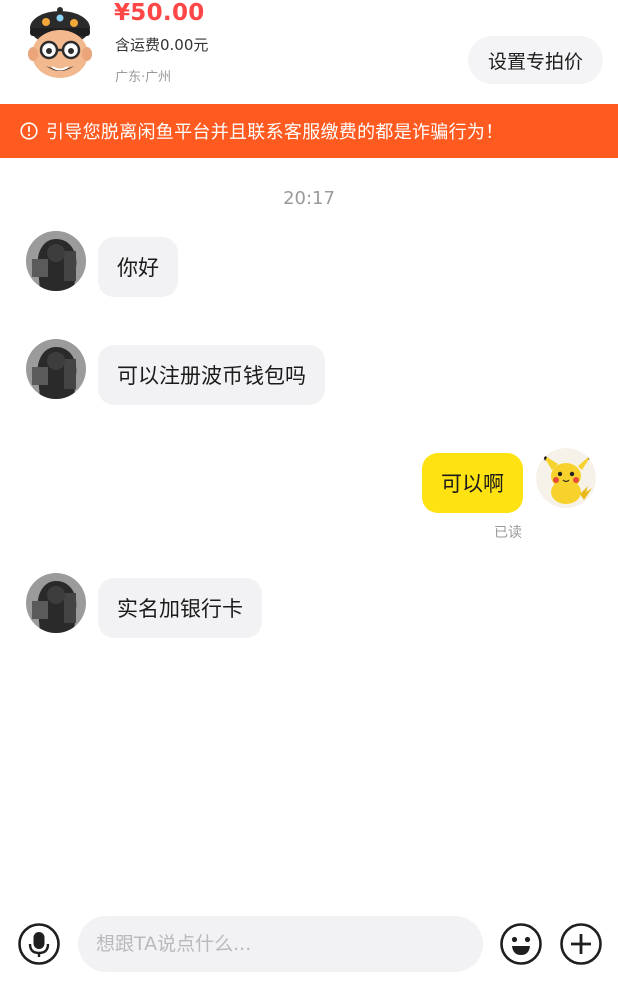 The image size is (618, 992). What do you see at coordinates (472, 483) in the screenshot?
I see `message-bubble-outgoing: 可以啊` at bounding box center [472, 483].